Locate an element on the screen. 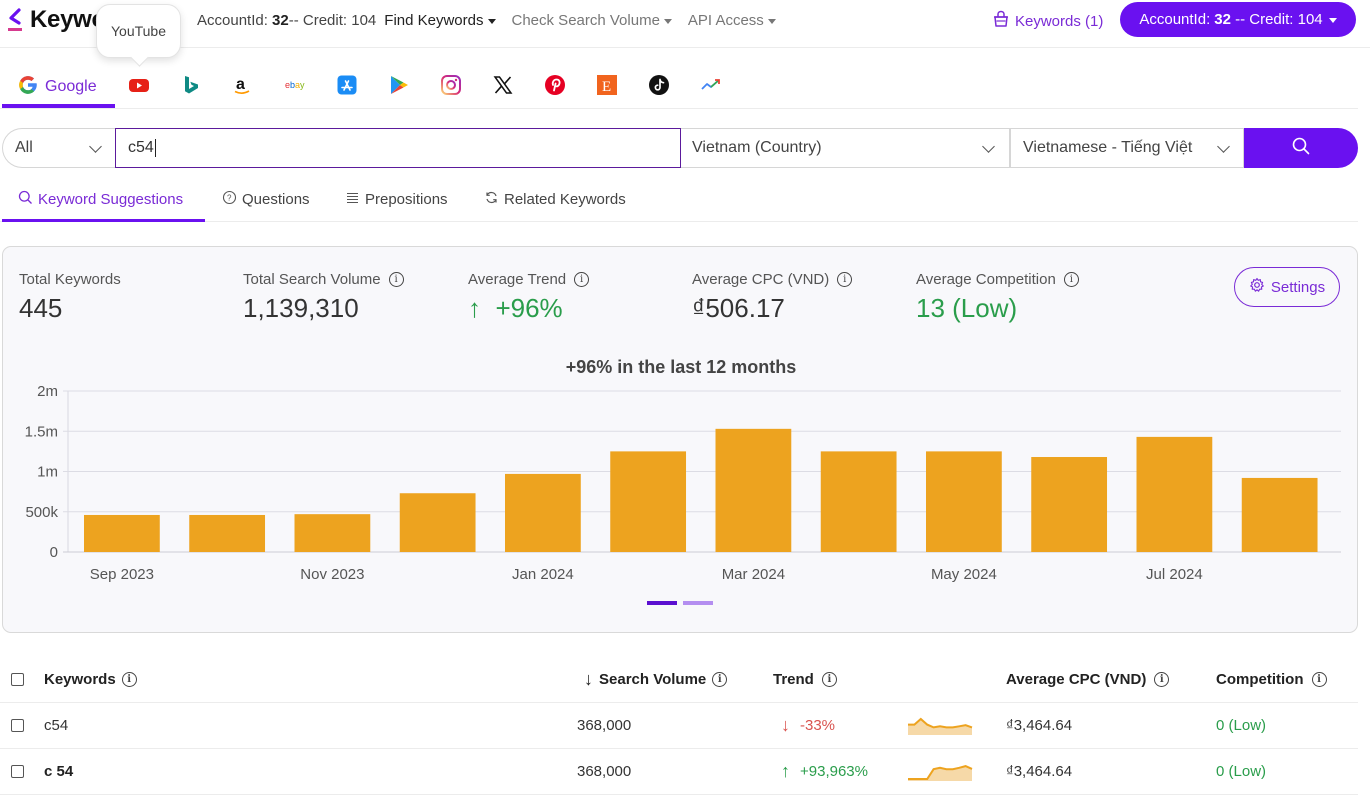 The height and width of the screenshot is (798, 1370). chevron-down-icon is located at coordinates (988, 146).